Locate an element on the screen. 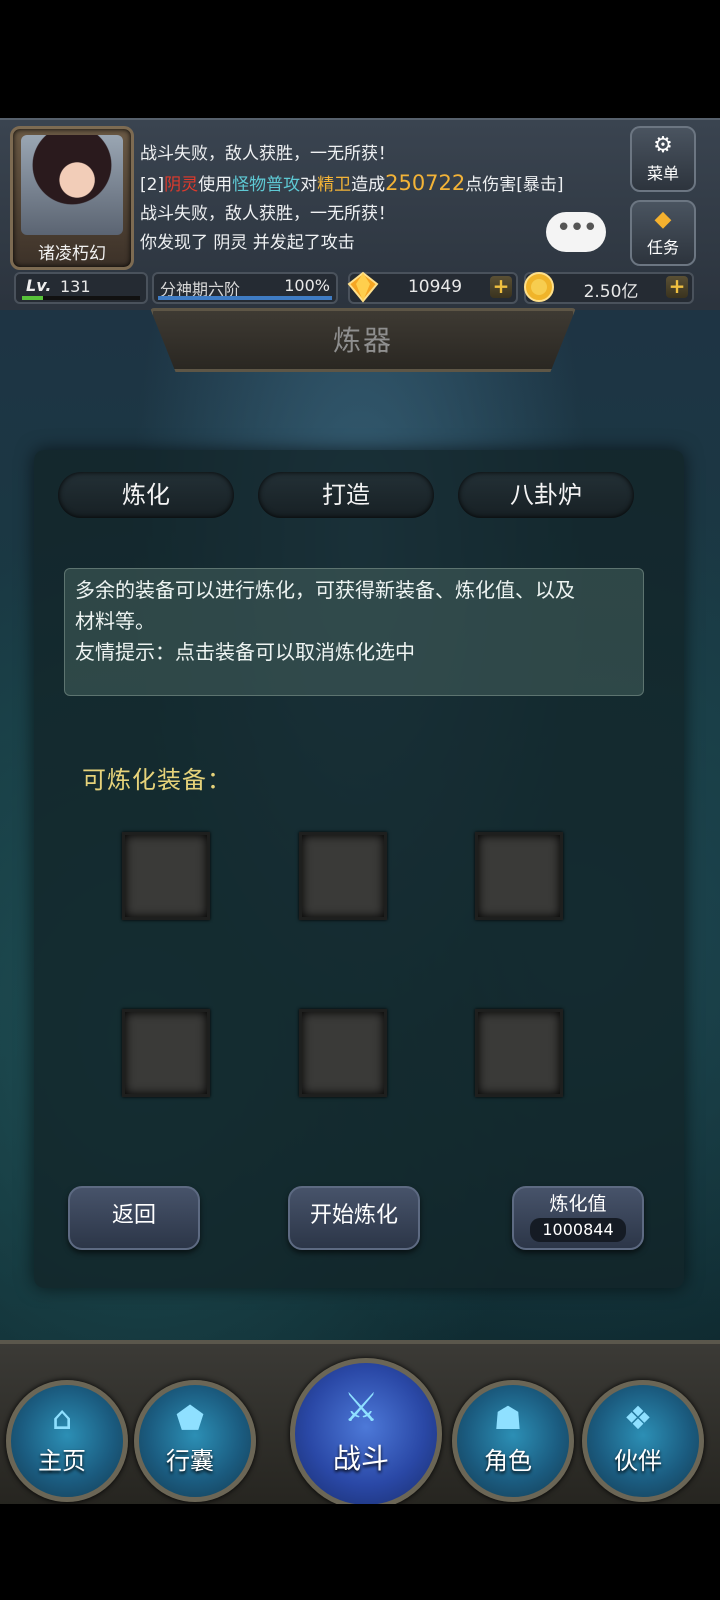 This screenshot has height=1600, width=720. start-refine-button: 开始炼化 is located at coordinates (354, 1218).